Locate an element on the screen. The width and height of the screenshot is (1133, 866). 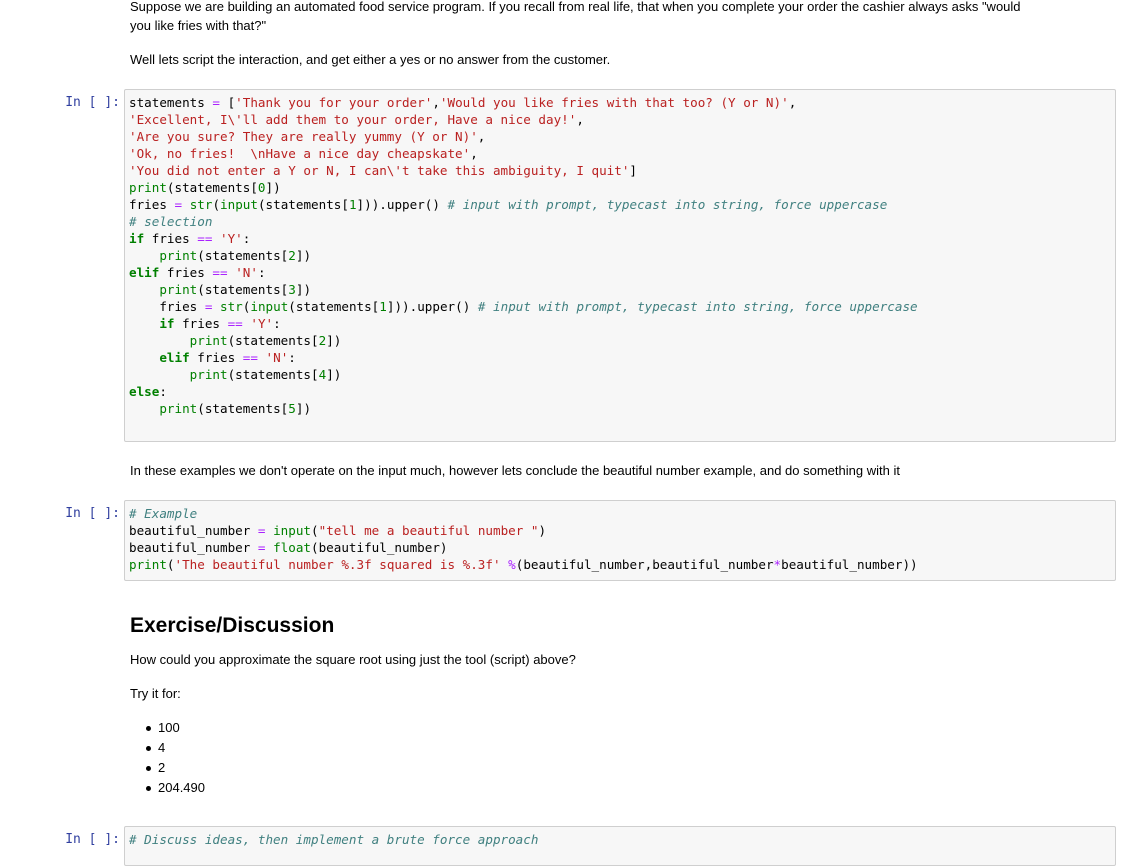
code-token: % is located at coordinates (512, 564).